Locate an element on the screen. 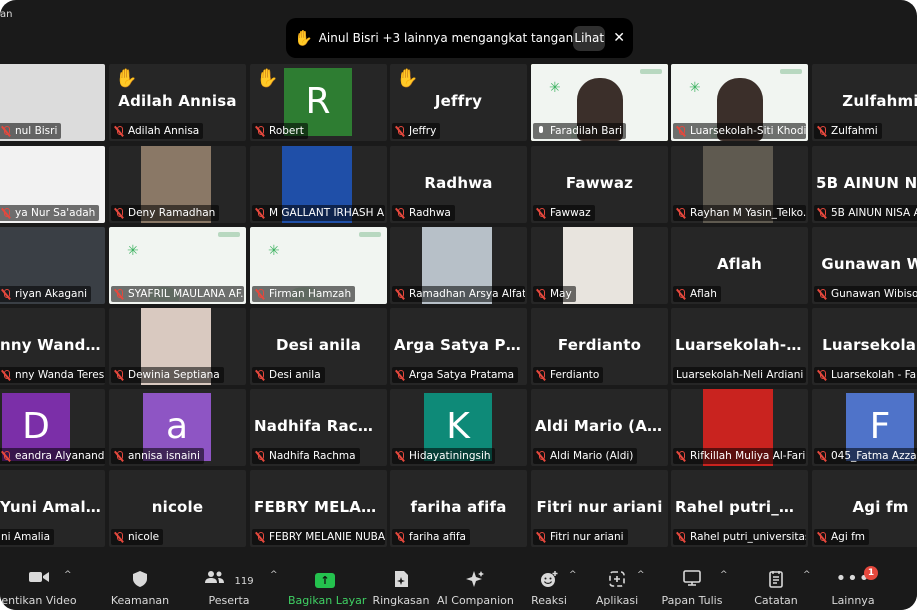 The height and width of the screenshot is (610, 917). participant-tile: Ferdianto Ferdianto is located at coordinates (599, 346).